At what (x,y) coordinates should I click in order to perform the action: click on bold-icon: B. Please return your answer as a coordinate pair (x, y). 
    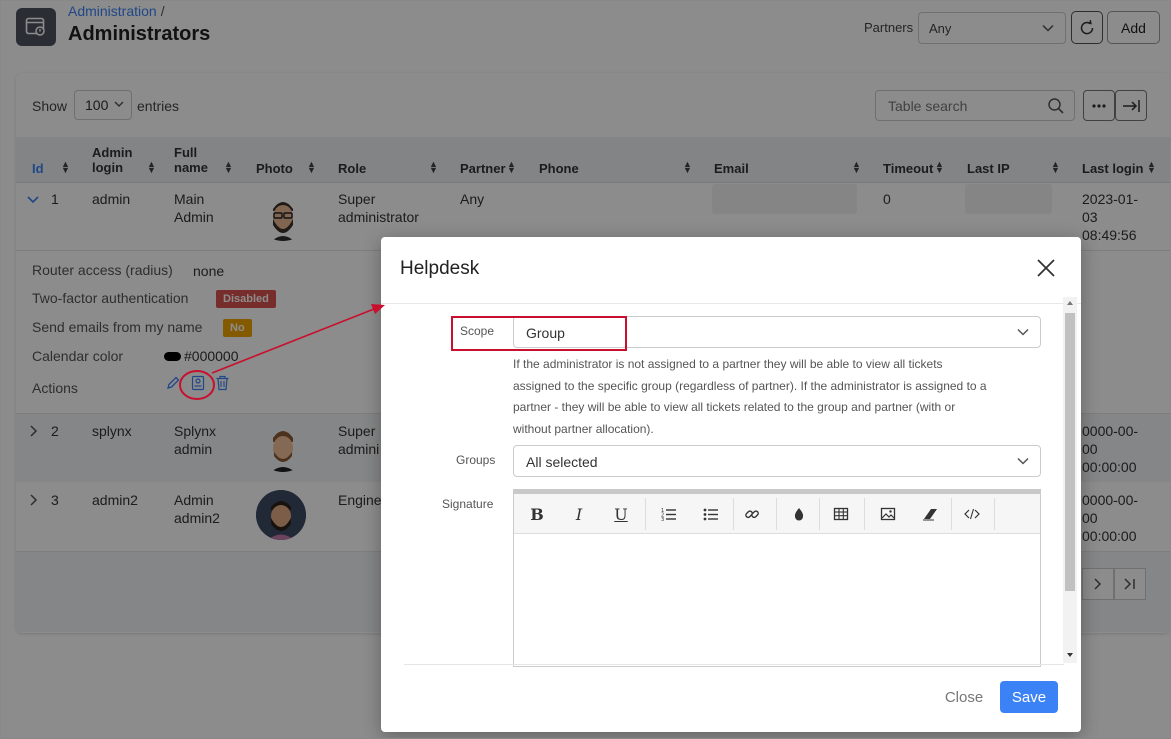
    Looking at the image, I should click on (537, 514).